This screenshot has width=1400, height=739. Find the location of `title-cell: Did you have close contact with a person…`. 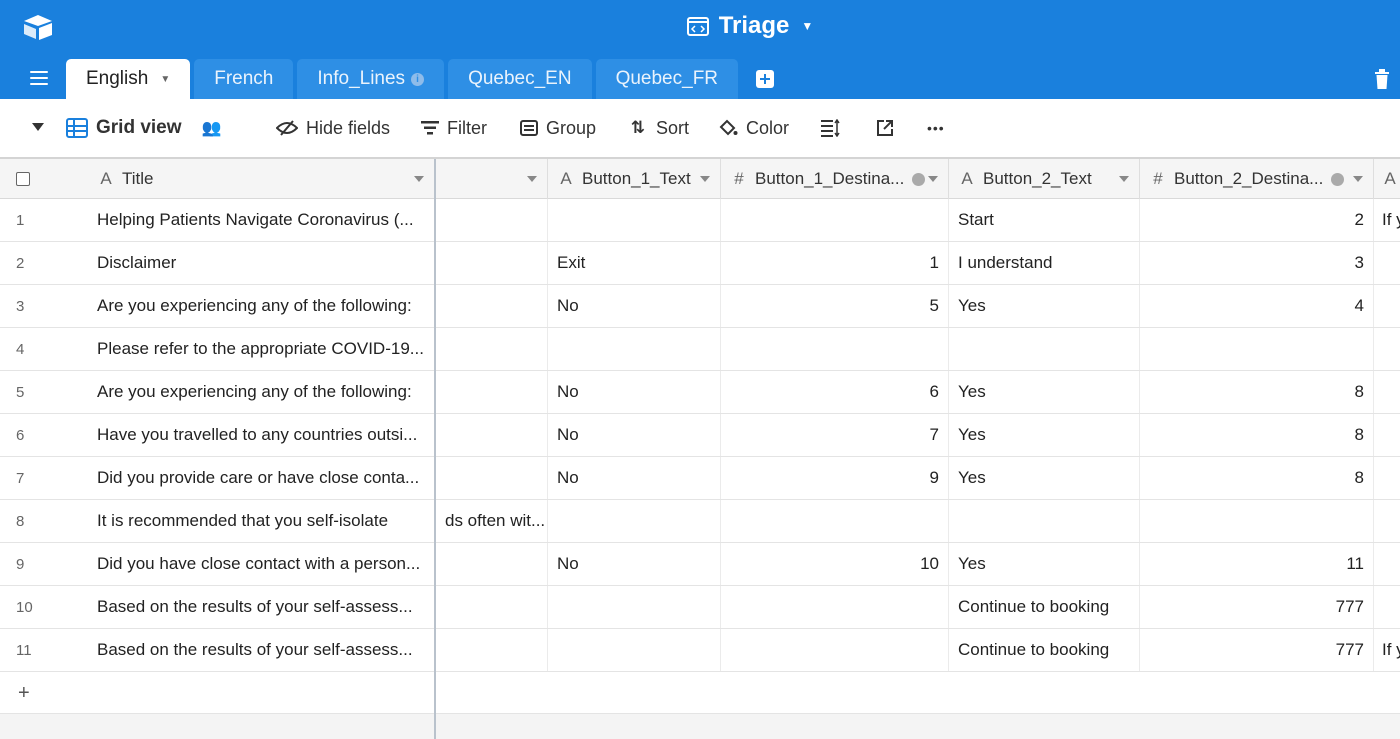

title-cell: Did you have close contact with a person… is located at coordinates (261, 564).